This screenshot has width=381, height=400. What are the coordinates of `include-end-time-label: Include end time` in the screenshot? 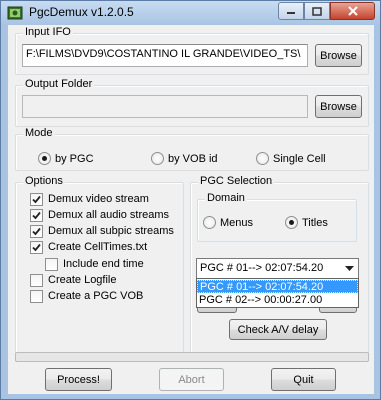 It's located at (103, 264).